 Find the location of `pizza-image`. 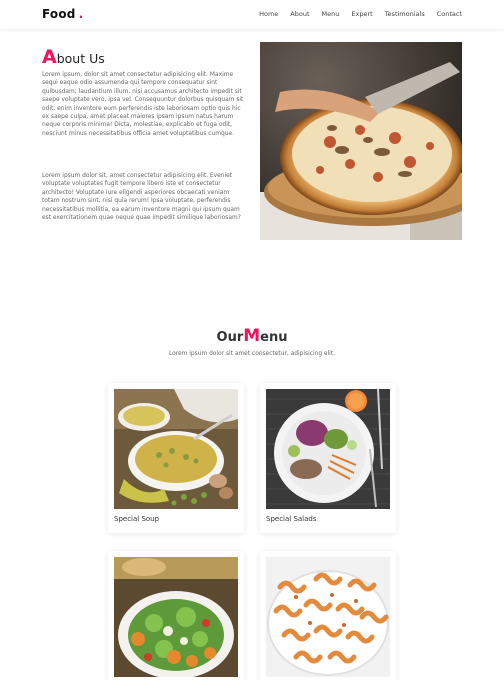

pizza-image is located at coordinates (361, 141).